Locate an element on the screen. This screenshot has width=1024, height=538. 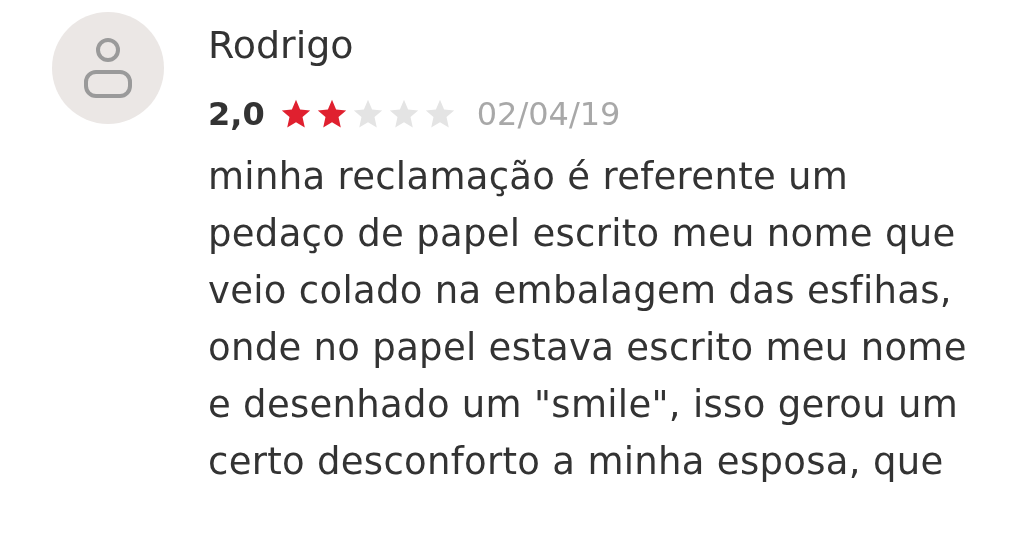
author-name: Rodrigo is located at coordinates (281, 45).